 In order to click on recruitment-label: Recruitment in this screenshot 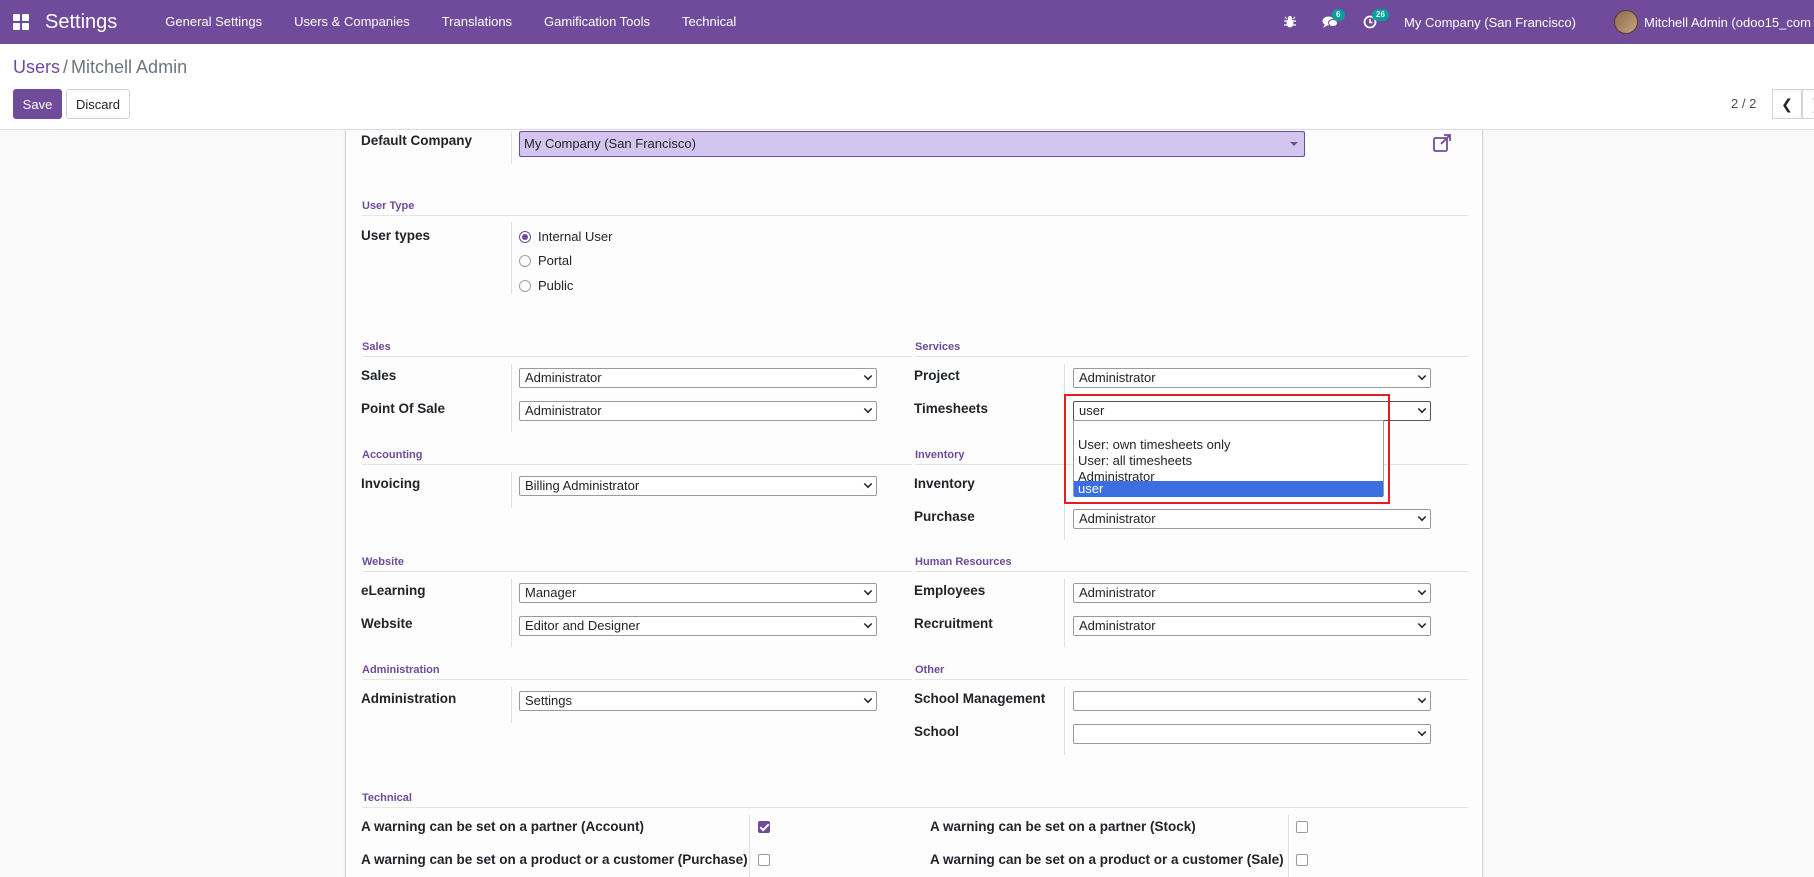, I will do `click(953, 623)`.